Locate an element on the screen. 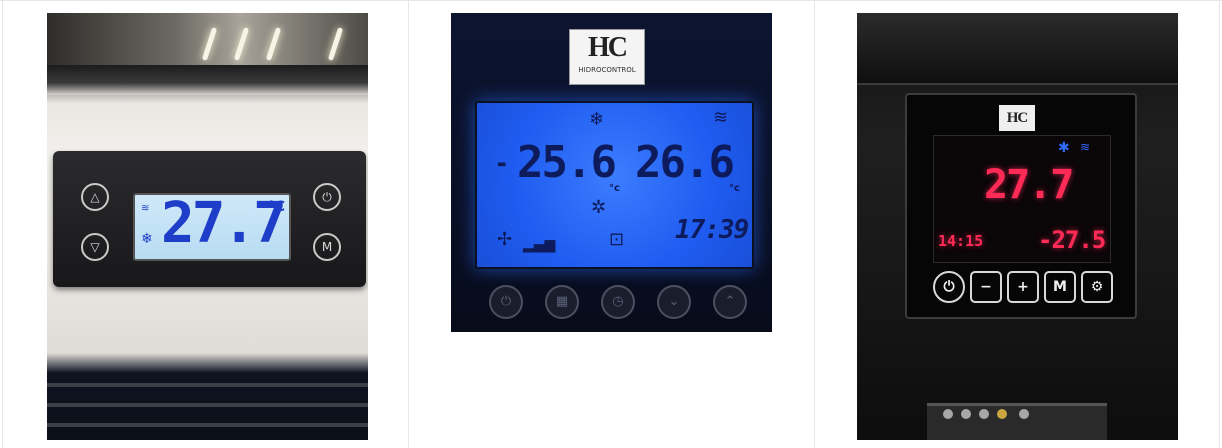  indicator-dash: ▬ is located at coordinates (502, 164).